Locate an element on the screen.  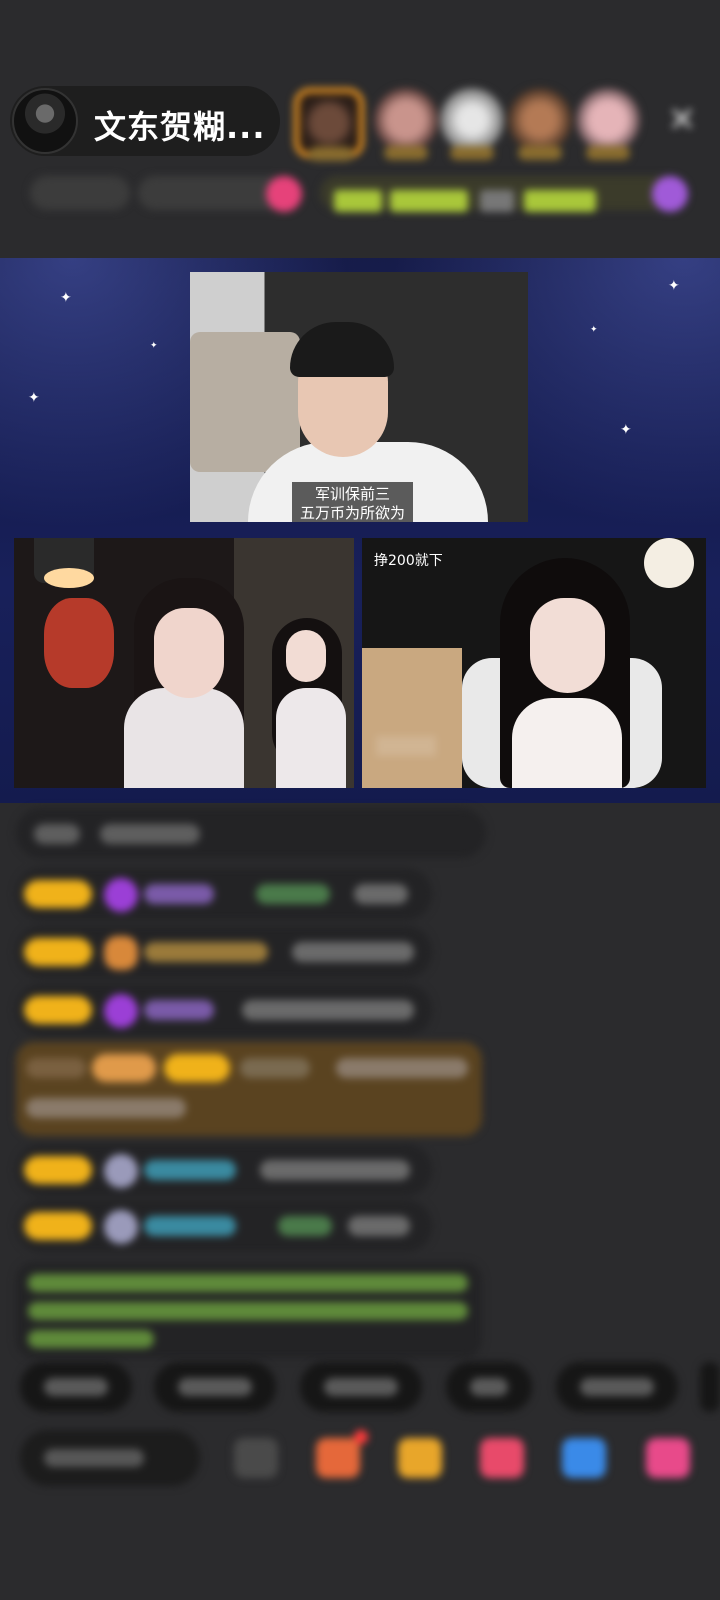
shop-icon is located at coordinates (420, 1458).